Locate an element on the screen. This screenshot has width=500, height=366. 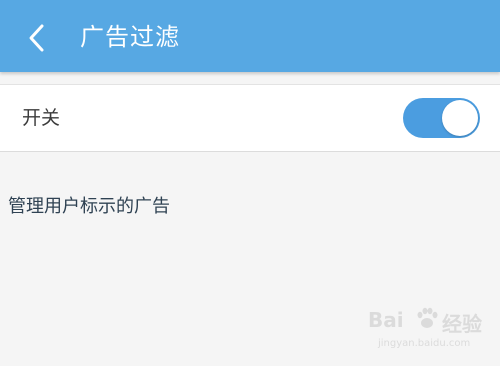
paw-icon is located at coordinates (427, 317).